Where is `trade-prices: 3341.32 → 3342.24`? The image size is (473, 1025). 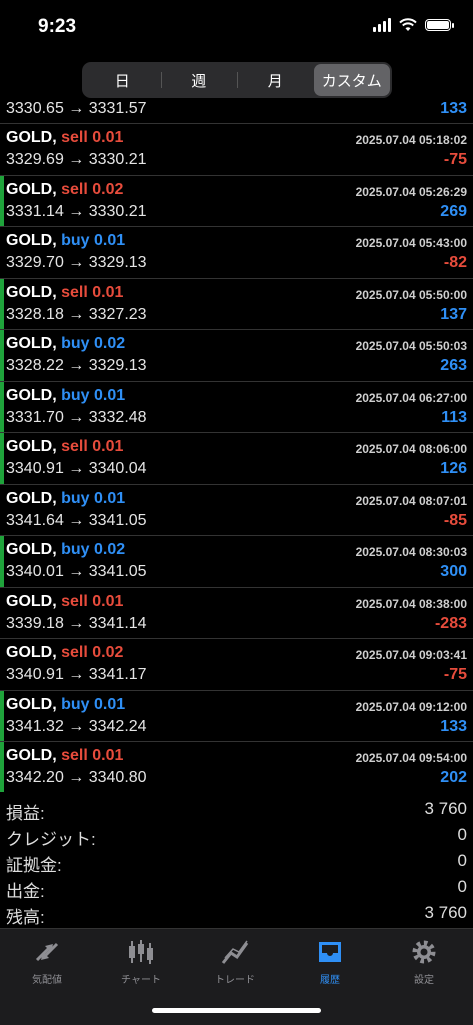 trade-prices: 3341.32 → 3342.24 is located at coordinates (76, 726).